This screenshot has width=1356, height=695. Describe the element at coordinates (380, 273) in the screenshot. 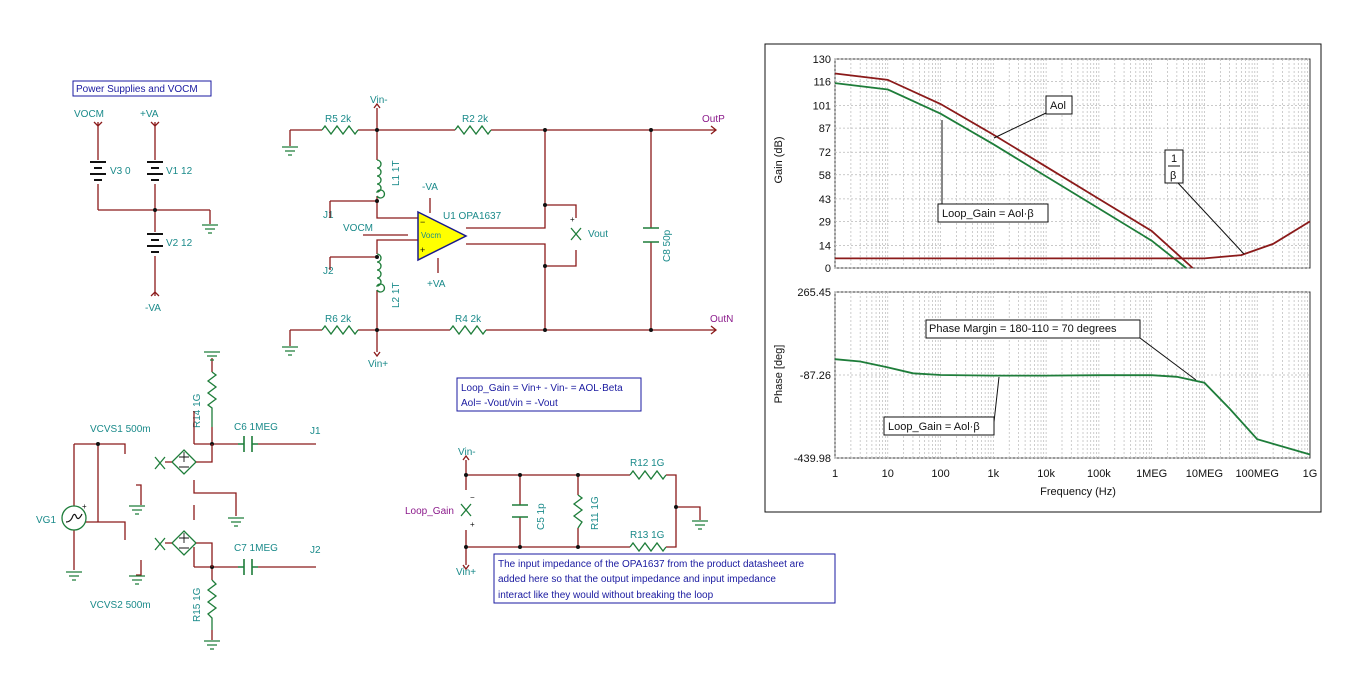

I see `inductor-l2-icon` at that location.